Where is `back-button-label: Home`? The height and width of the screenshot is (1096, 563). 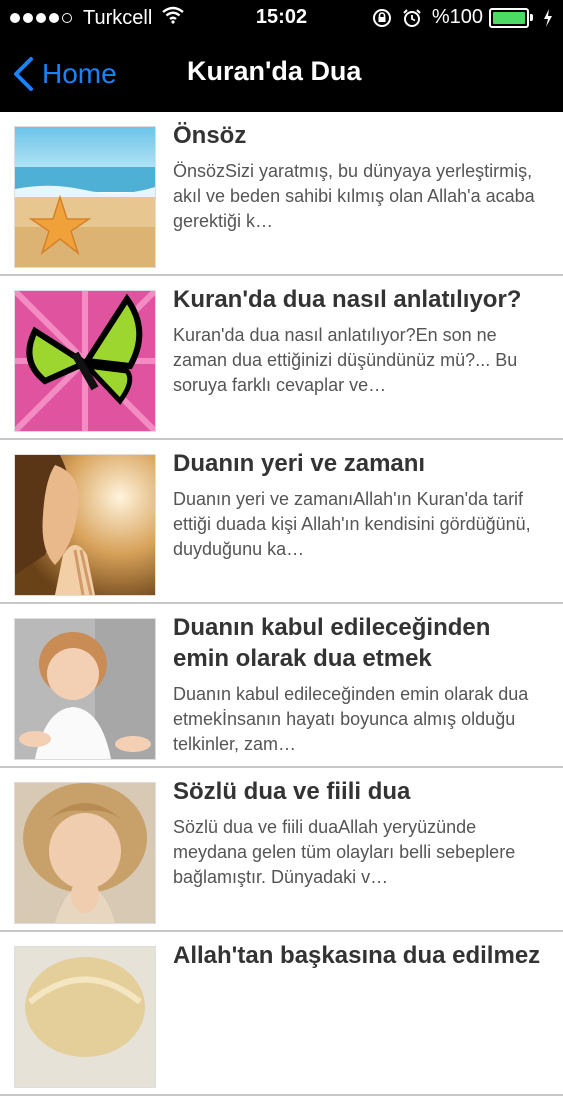
back-button-label: Home is located at coordinates (79, 73).